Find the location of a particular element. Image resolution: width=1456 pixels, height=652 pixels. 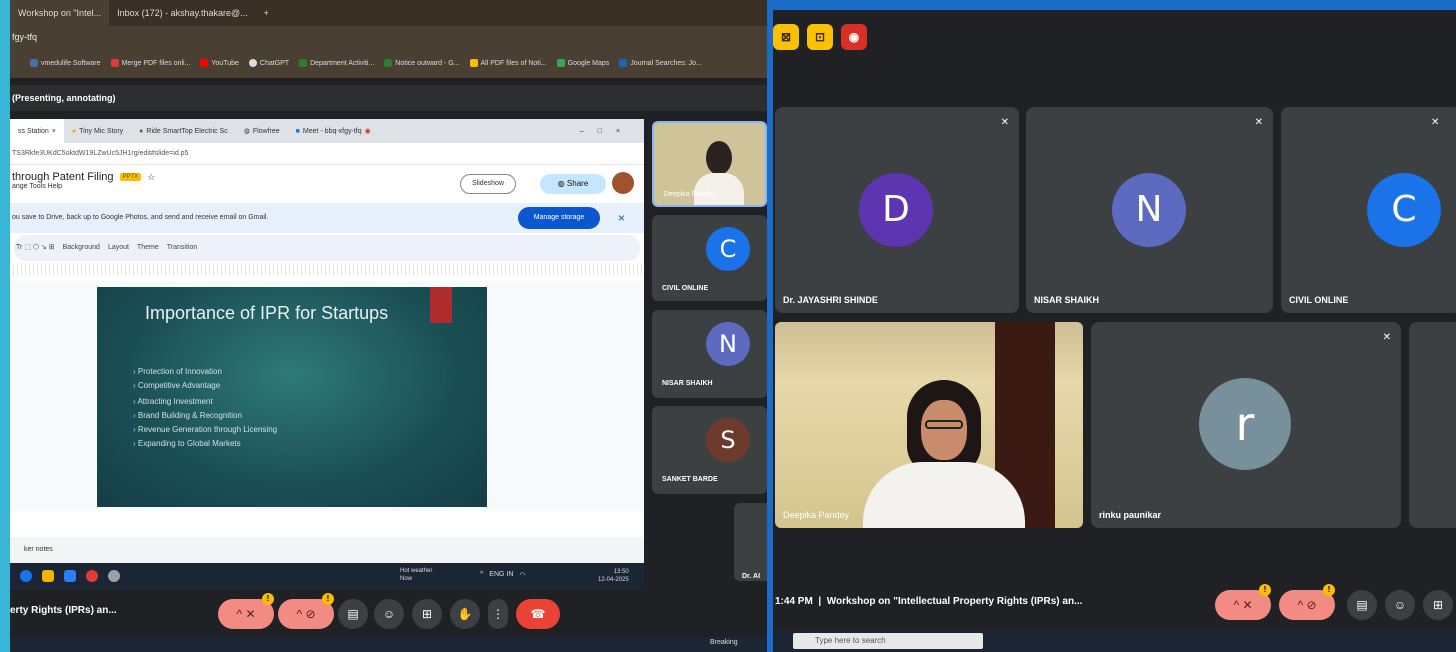

bookmark: YouTube is located at coordinates (219, 63).